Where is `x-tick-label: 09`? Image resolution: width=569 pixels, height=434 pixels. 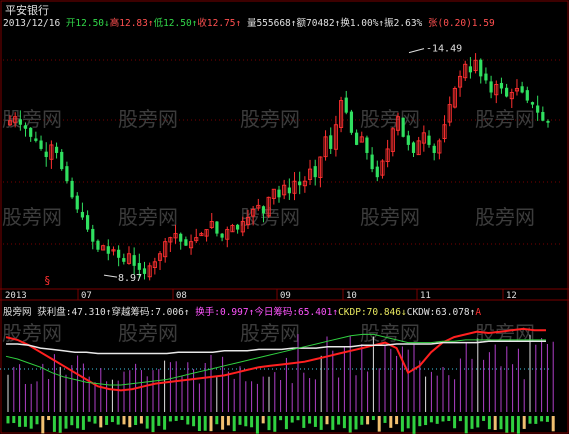
x-tick-label: 09 is located at coordinates (285, 296).